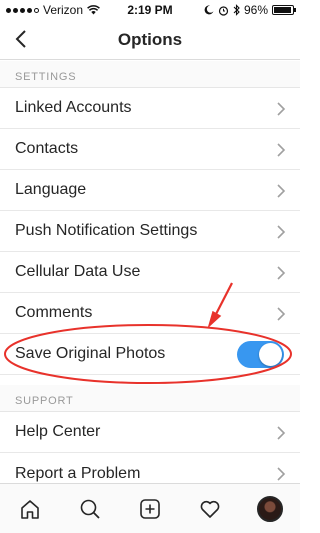 The height and width of the screenshot is (533, 320). Describe the element at coordinates (236, 10) in the screenshot. I see `bluetooth-icon` at that location.